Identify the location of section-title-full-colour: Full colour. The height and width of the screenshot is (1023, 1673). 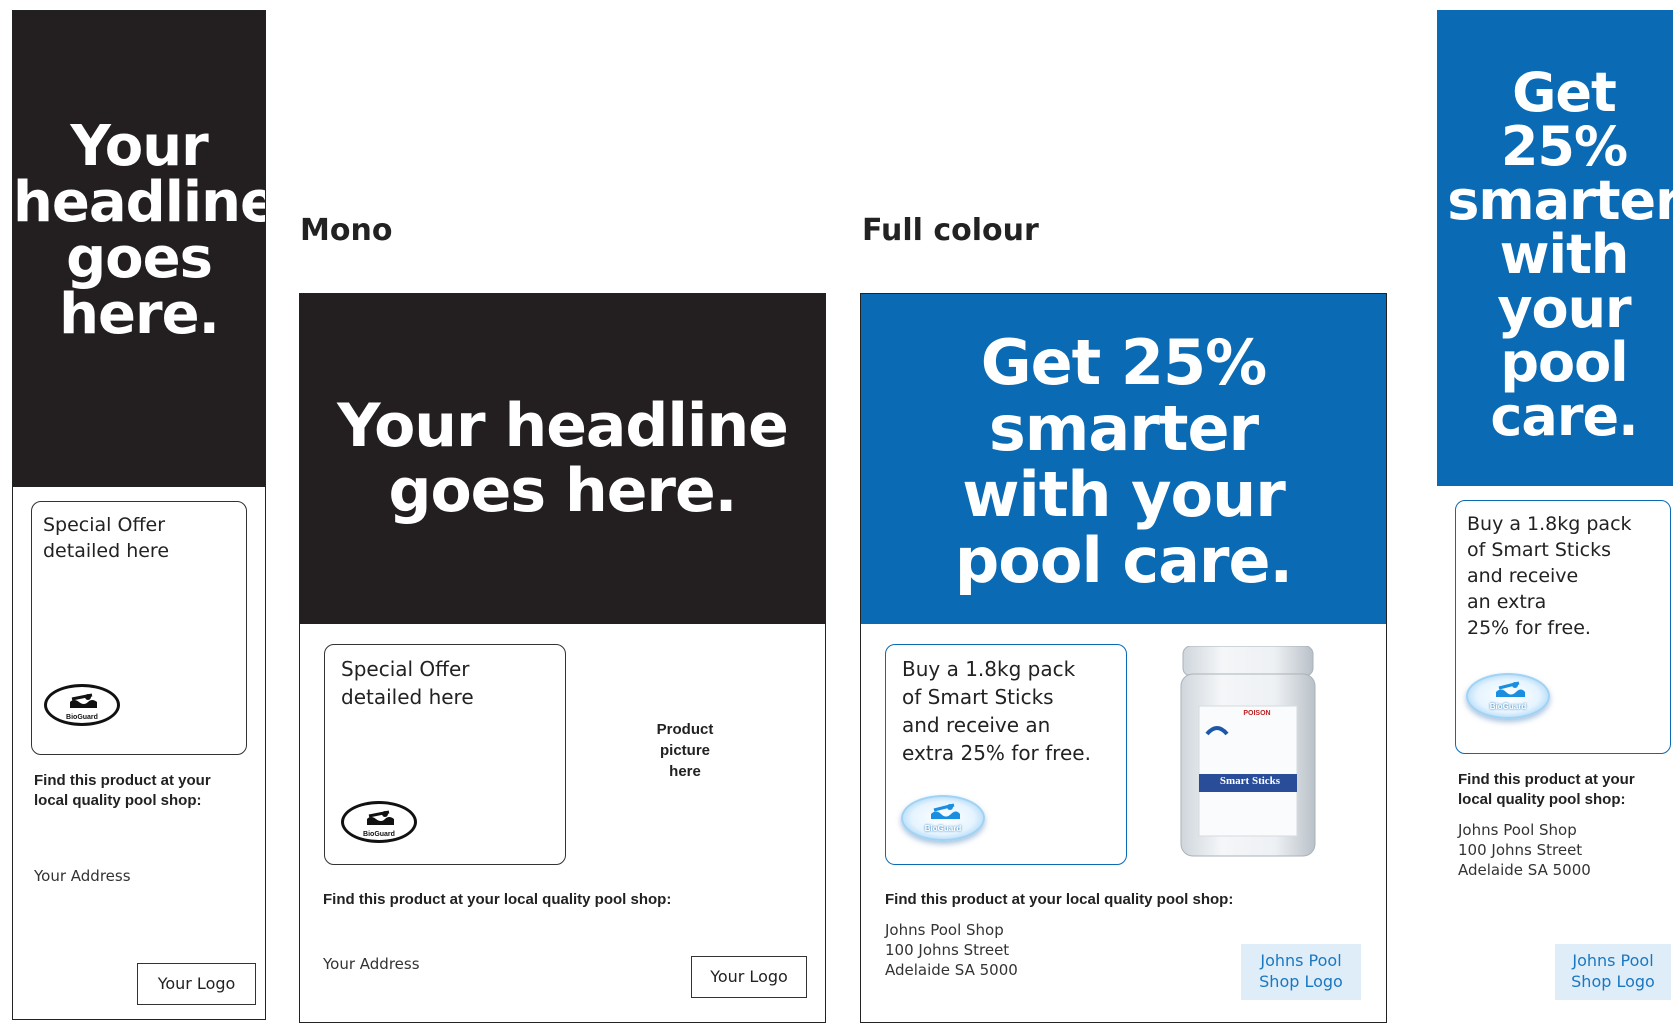
(950, 230).